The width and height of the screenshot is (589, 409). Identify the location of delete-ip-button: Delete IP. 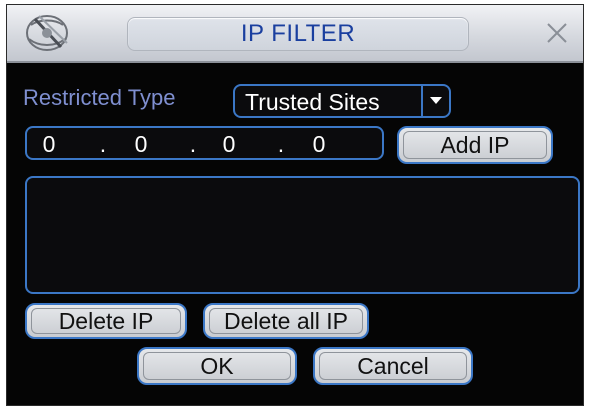
(106, 321).